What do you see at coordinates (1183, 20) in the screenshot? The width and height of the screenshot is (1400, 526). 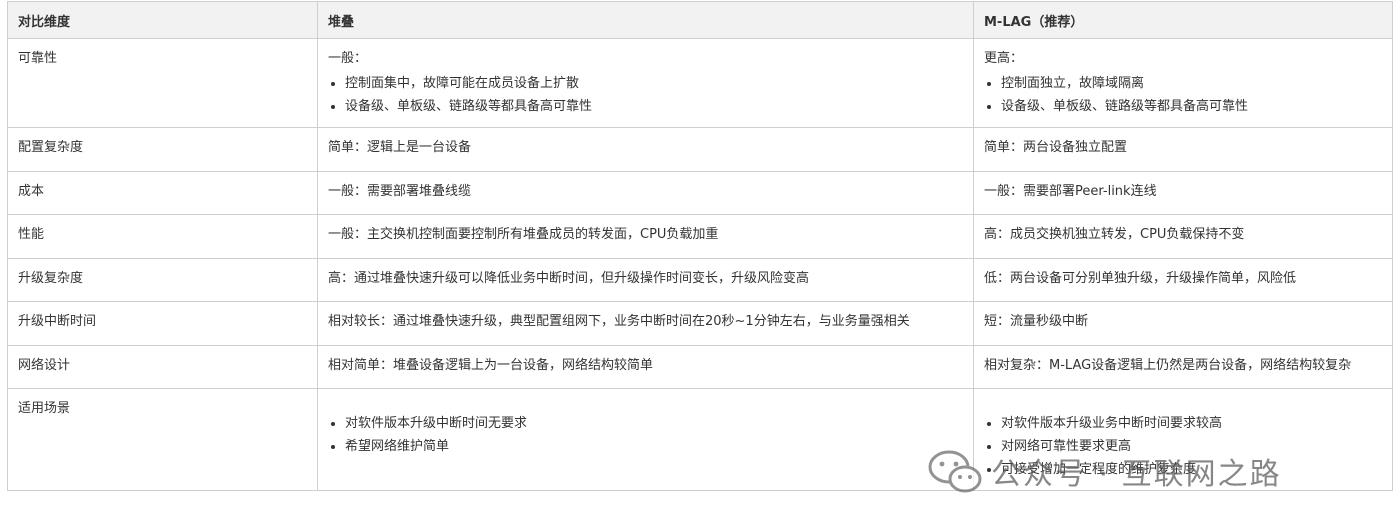 I see `header-mlag: M-LAG（推荐）` at bounding box center [1183, 20].